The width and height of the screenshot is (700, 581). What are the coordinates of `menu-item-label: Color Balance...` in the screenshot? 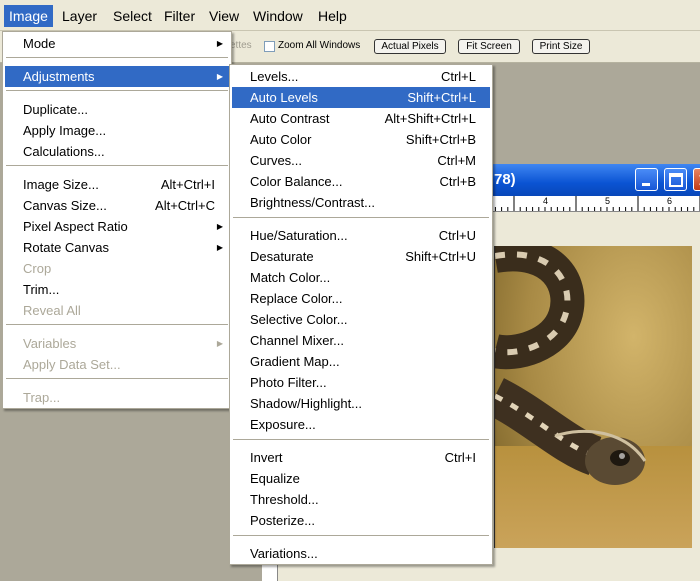 It's located at (296, 181).